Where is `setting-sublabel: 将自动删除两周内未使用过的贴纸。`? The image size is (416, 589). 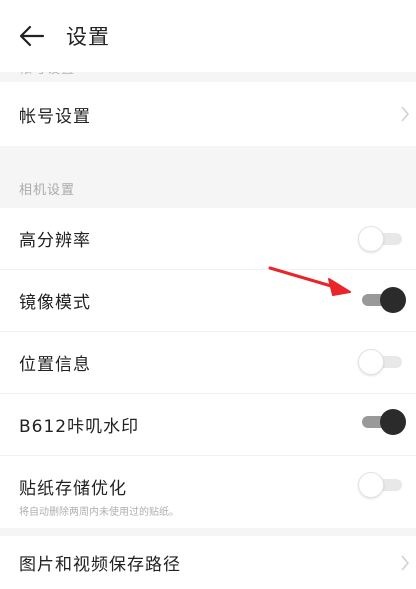 setting-sublabel: 将自动删除两周内未使用过的贴纸。 is located at coordinates (99, 512).